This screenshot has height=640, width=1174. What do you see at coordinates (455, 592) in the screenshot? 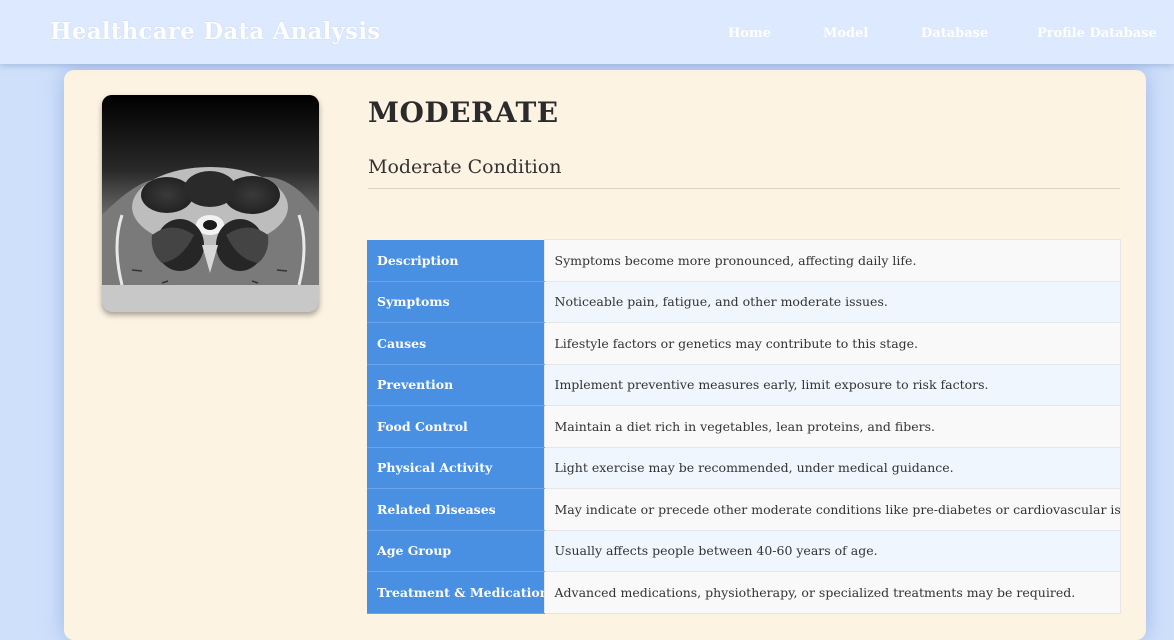
I see `row-key: Treatment & Medication` at bounding box center [455, 592].